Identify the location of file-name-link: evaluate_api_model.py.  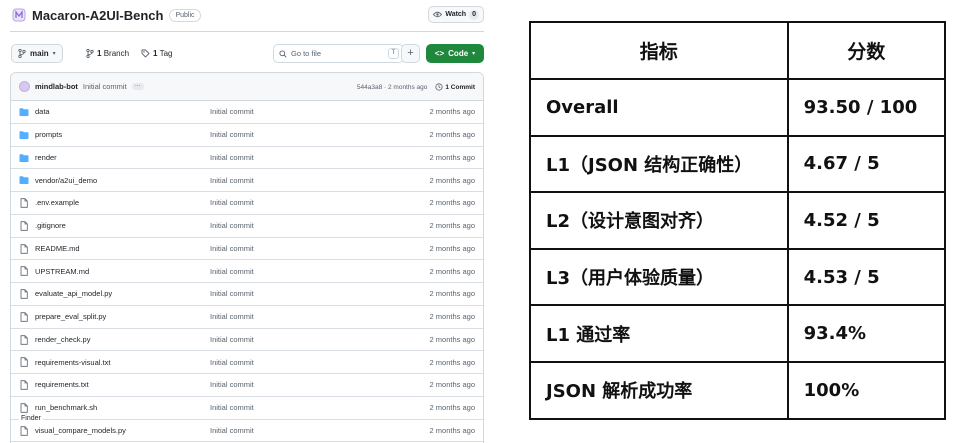
(73, 293).